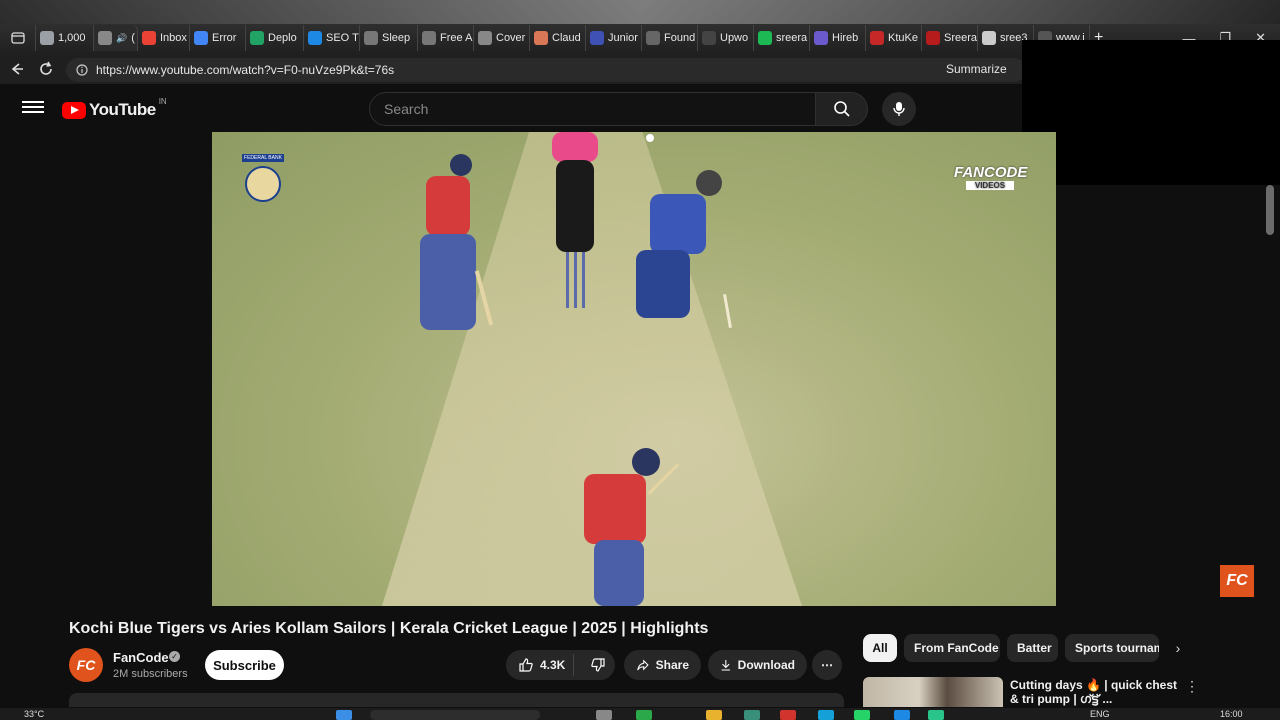 The height and width of the screenshot is (720, 1280). Describe the element at coordinates (526, 665) in the screenshot. I see `thumbs-up-icon` at that location.